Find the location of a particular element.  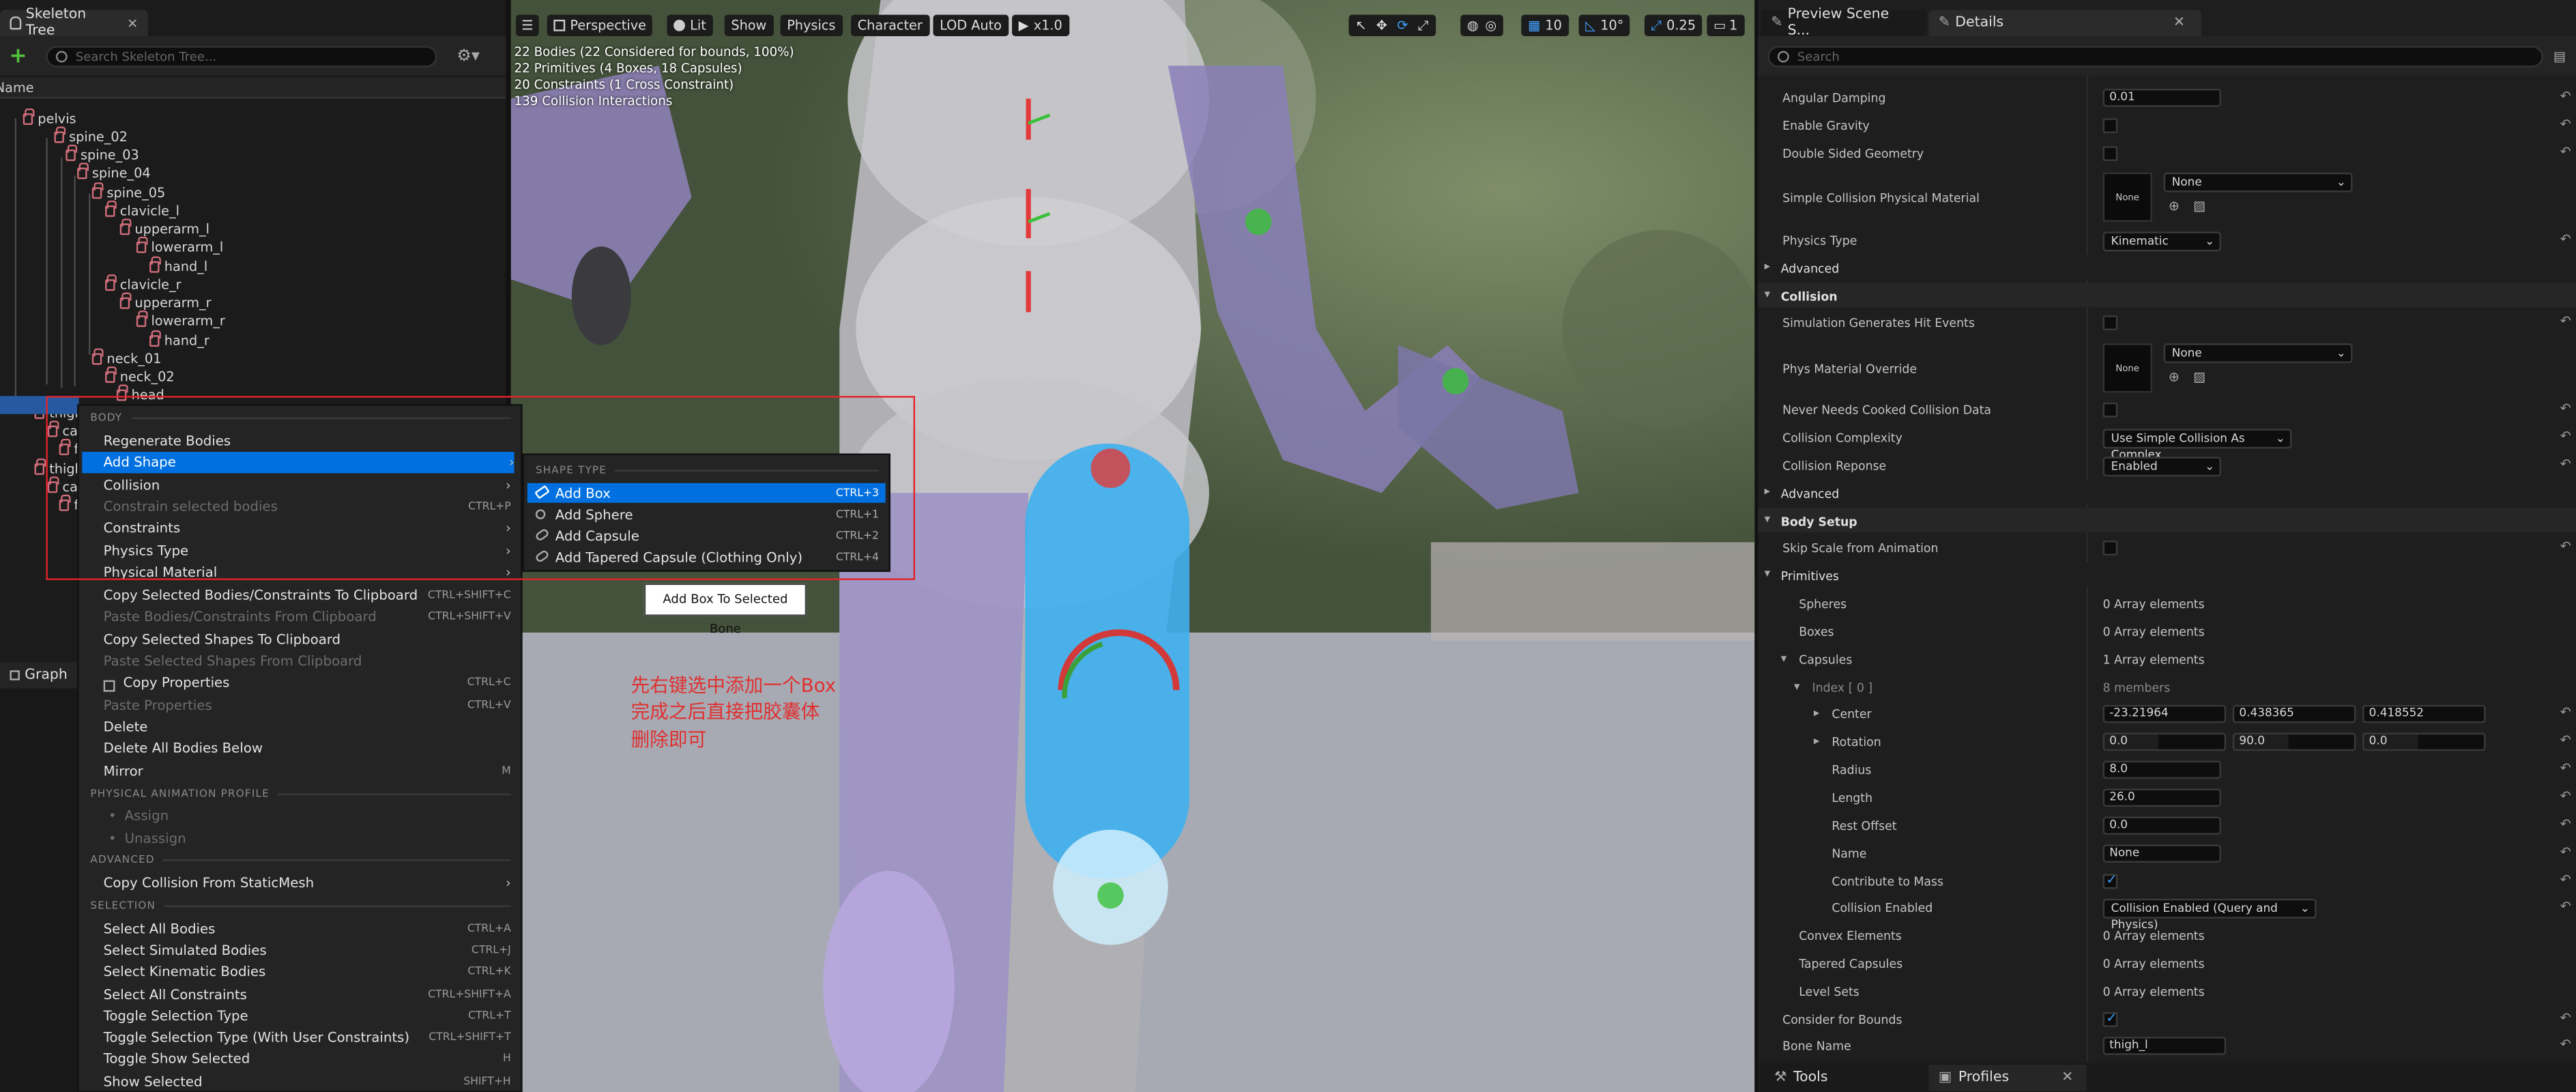

bone-clavicle-r: clavicle_r is located at coordinates (143, 283).